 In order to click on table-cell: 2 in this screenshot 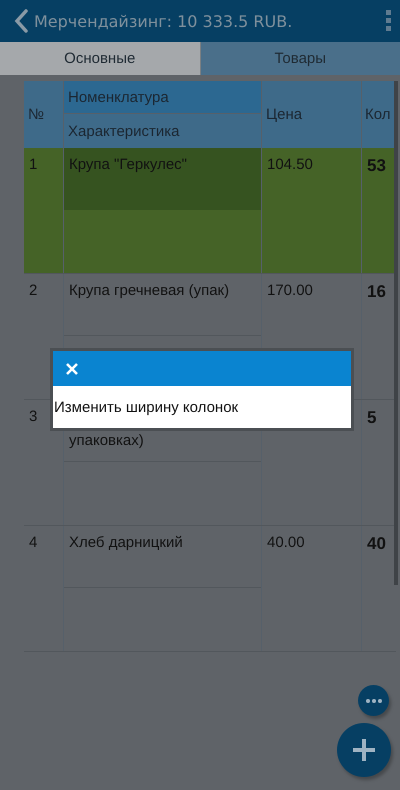, I will do `click(33, 290)`.